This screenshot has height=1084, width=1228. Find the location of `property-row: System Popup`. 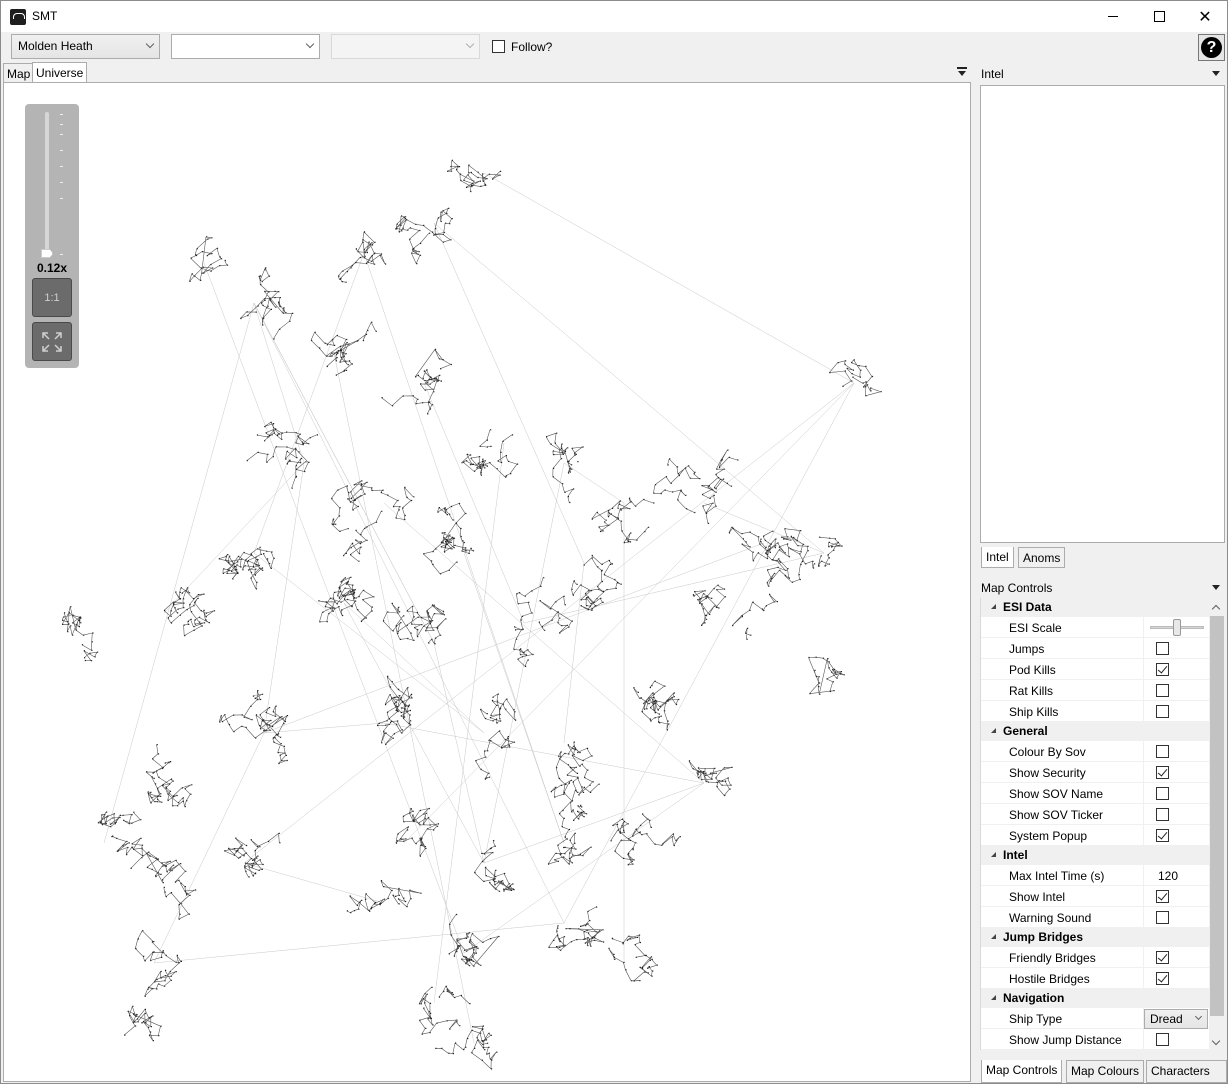

property-row: System Popup is located at coordinates (1095, 835).